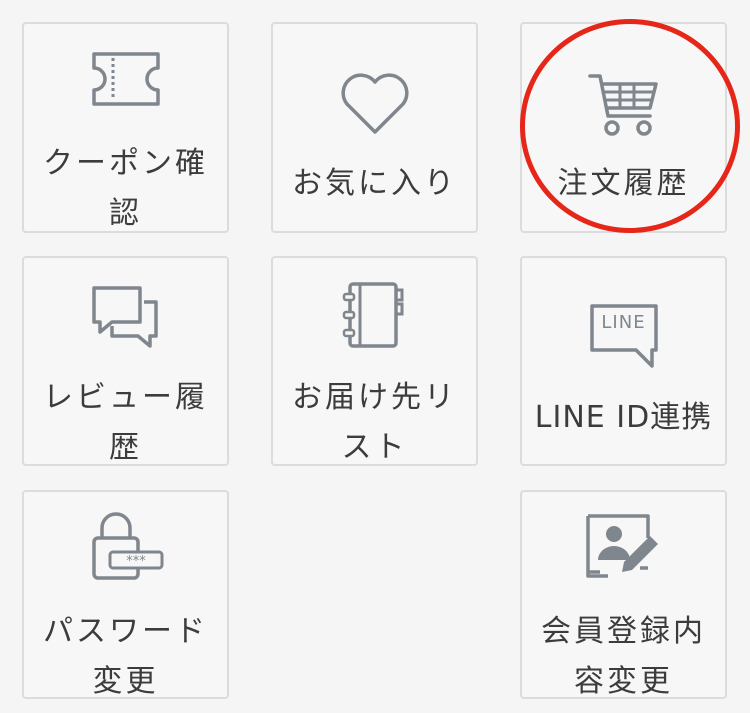 Image resolution: width=750 pixels, height=713 pixels. I want to click on cart-icon, so click(623, 105).